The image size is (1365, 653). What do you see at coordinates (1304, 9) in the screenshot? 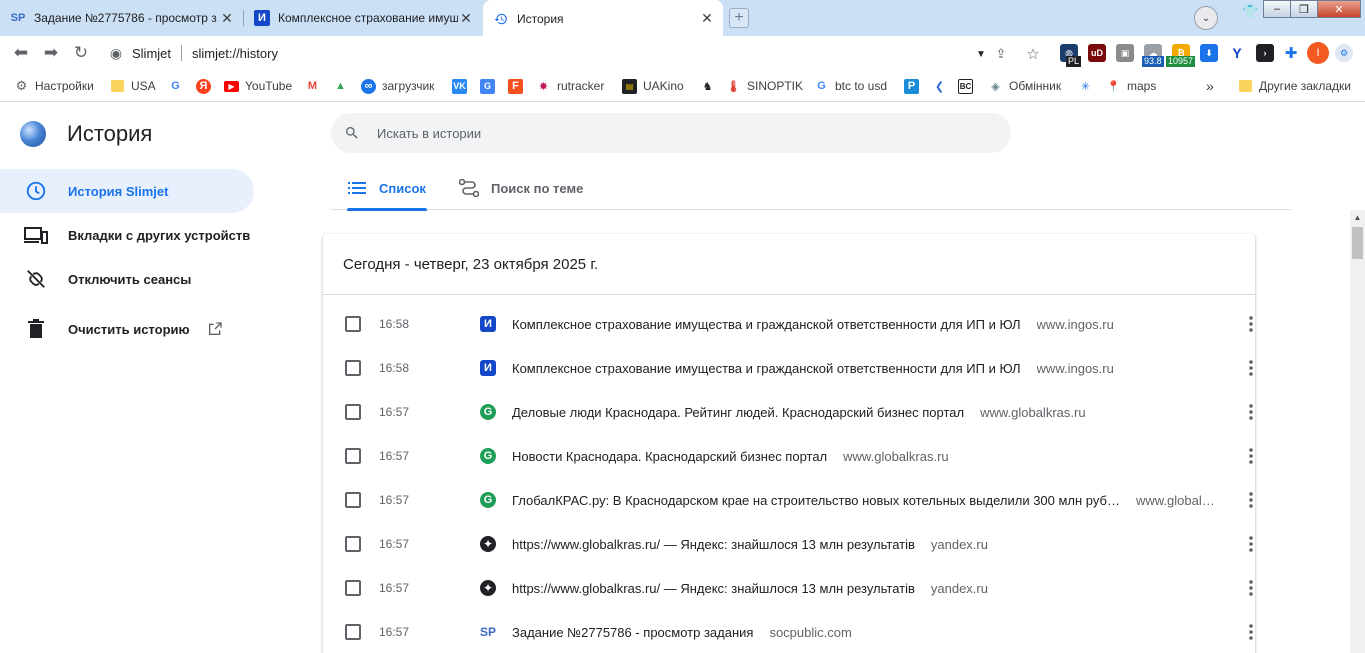
I see `maximize-icon: ❐` at bounding box center [1304, 9].